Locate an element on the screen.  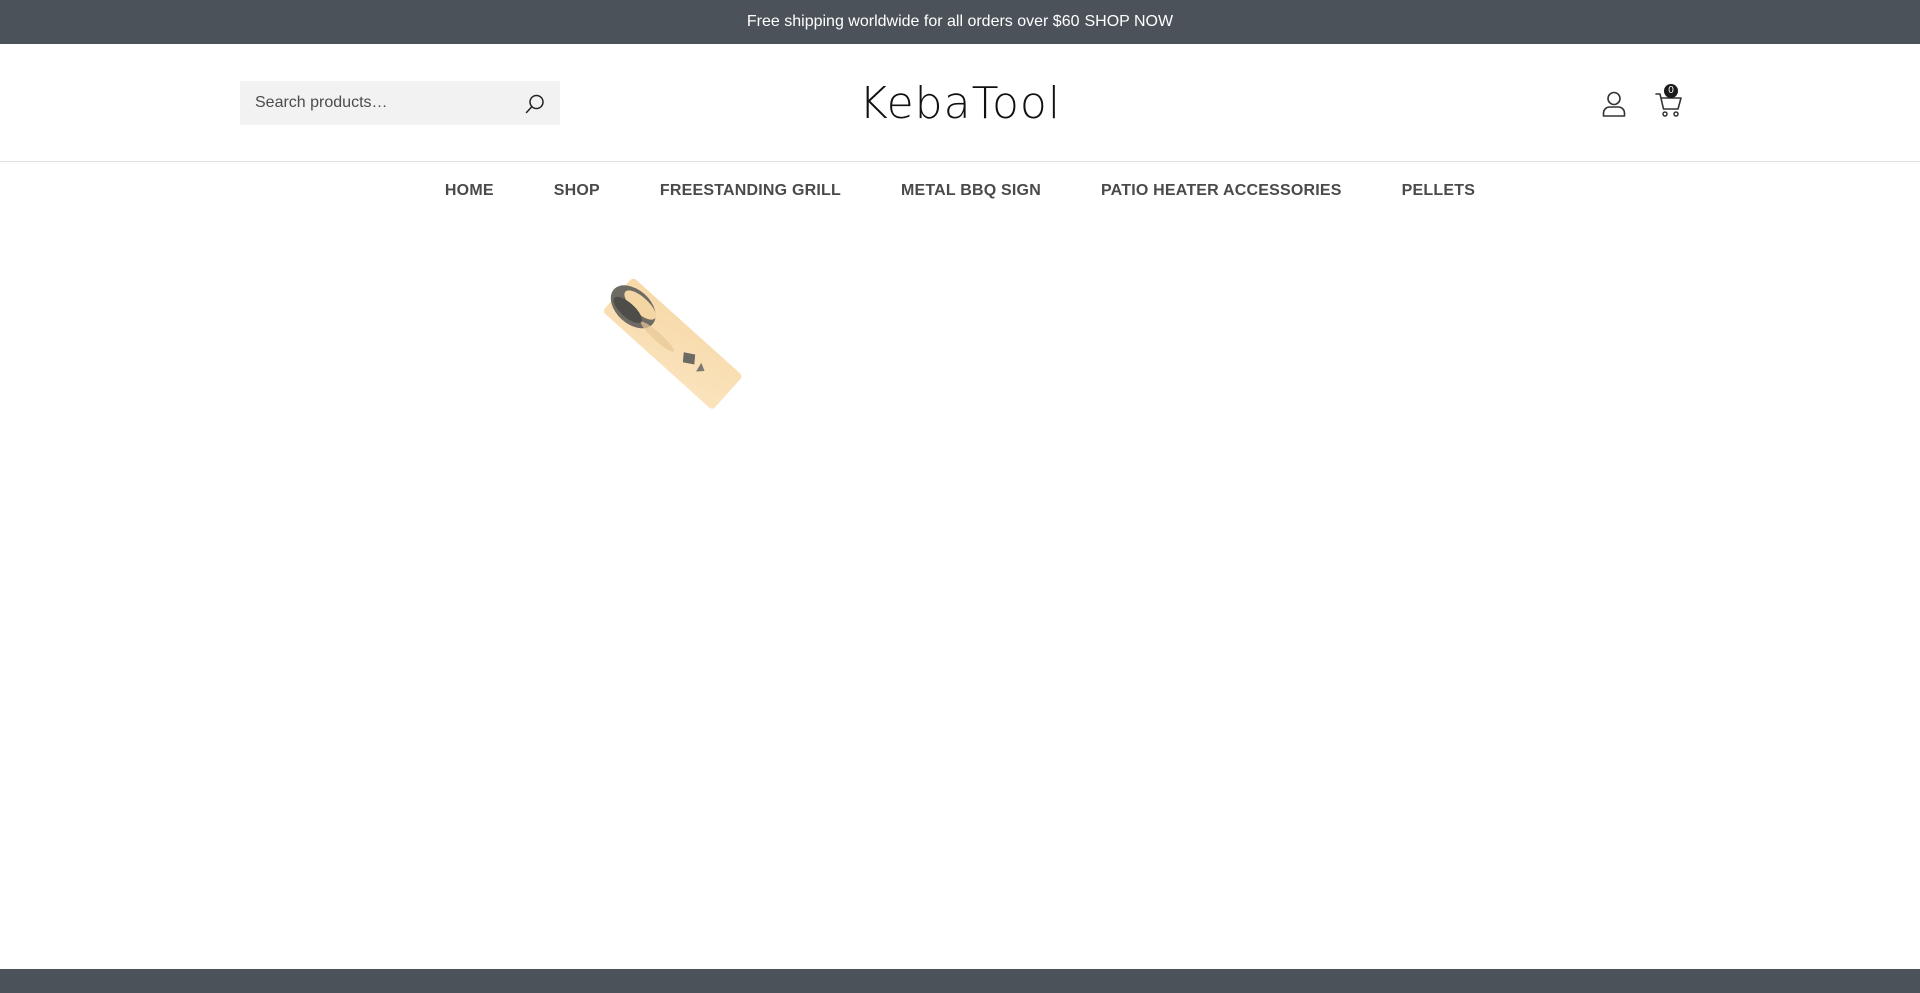
search-input is located at coordinates (370, 103).